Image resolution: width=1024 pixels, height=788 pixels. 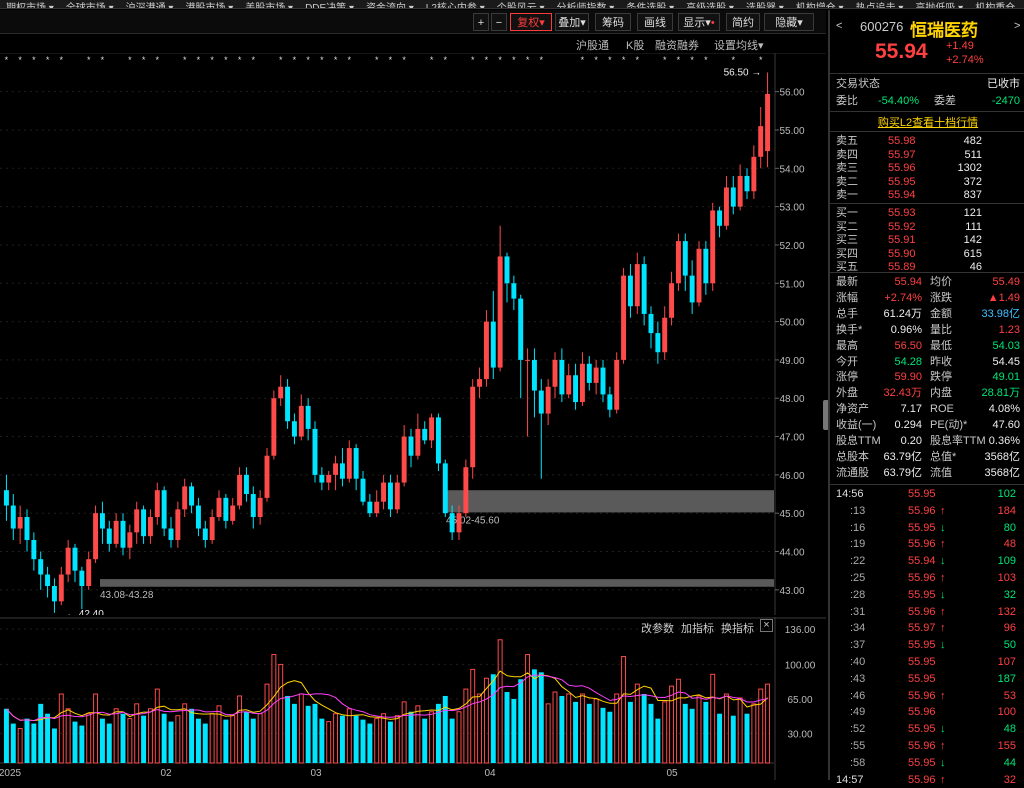 What do you see at coordinates (650, 6) in the screenshot?
I see `top-menu-item: 条件选股 ▾` at bounding box center [650, 6].